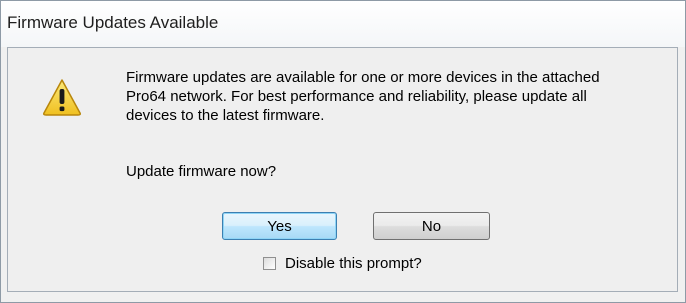 The height and width of the screenshot is (303, 686). I want to click on question-text: Update firmware now?, so click(201, 171).